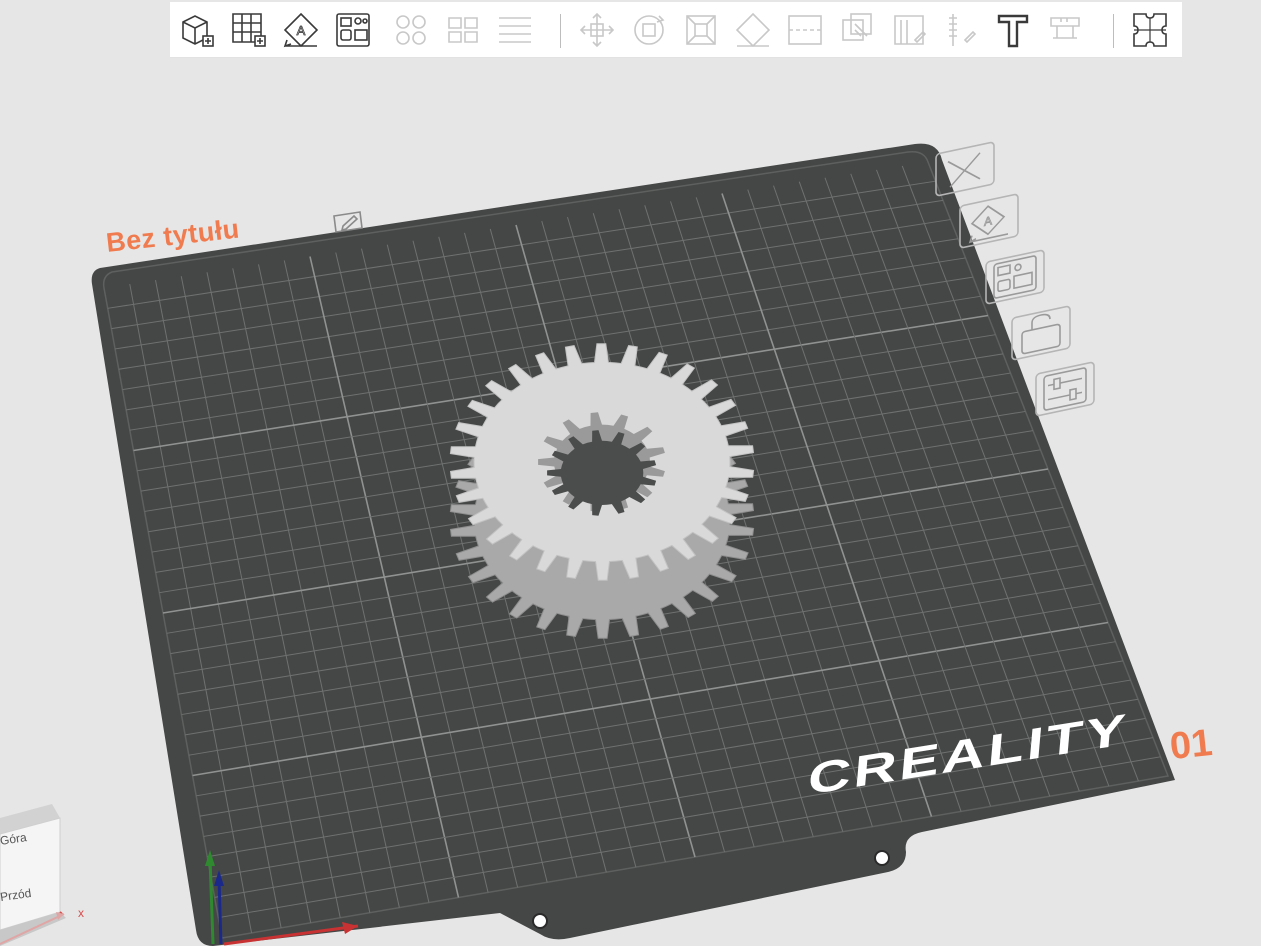 The width and height of the screenshot is (1261, 946). I want to click on scale-icon, so click(701, 30).